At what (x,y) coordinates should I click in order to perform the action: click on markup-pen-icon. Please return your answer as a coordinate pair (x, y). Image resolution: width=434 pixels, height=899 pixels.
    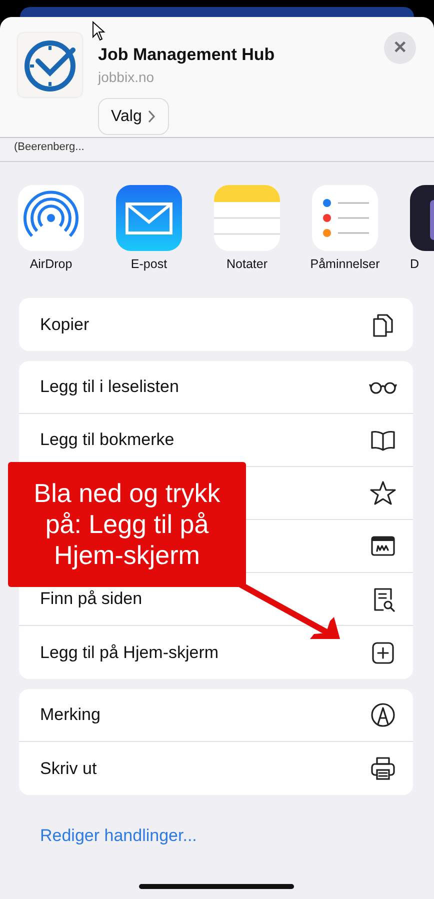
    Looking at the image, I should click on (383, 715).